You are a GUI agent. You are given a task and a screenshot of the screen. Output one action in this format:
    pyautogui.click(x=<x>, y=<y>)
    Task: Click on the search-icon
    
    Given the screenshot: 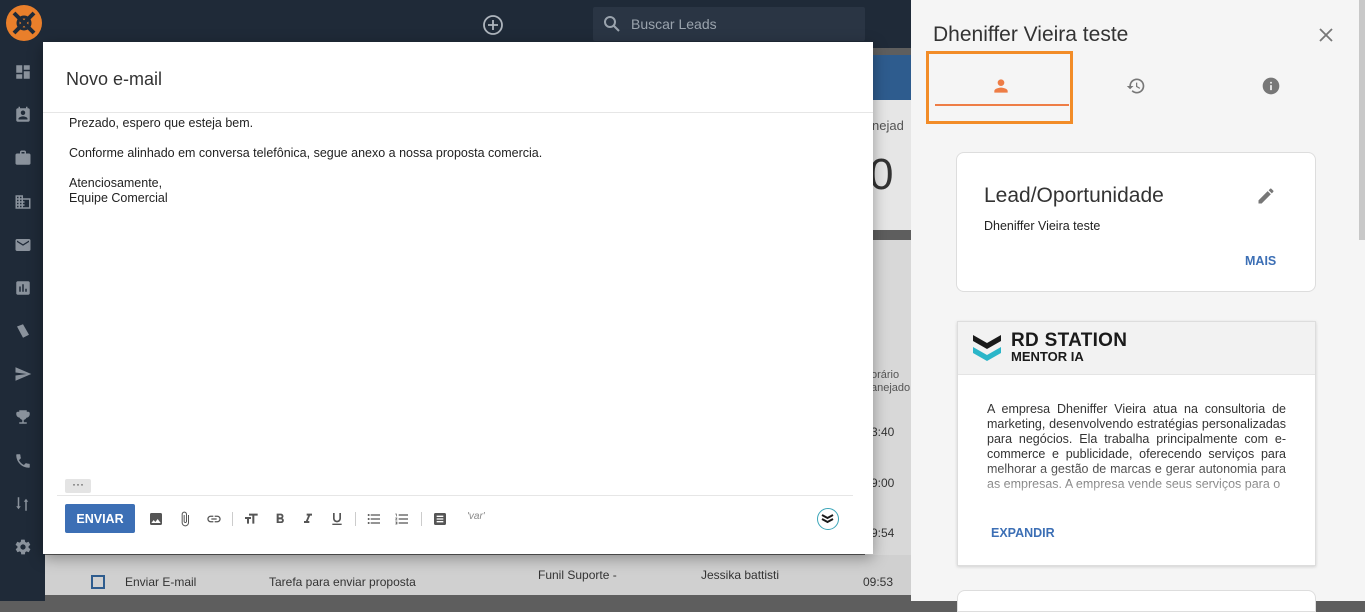 What is the action you would take?
    pyautogui.click(x=612, y=24)
    